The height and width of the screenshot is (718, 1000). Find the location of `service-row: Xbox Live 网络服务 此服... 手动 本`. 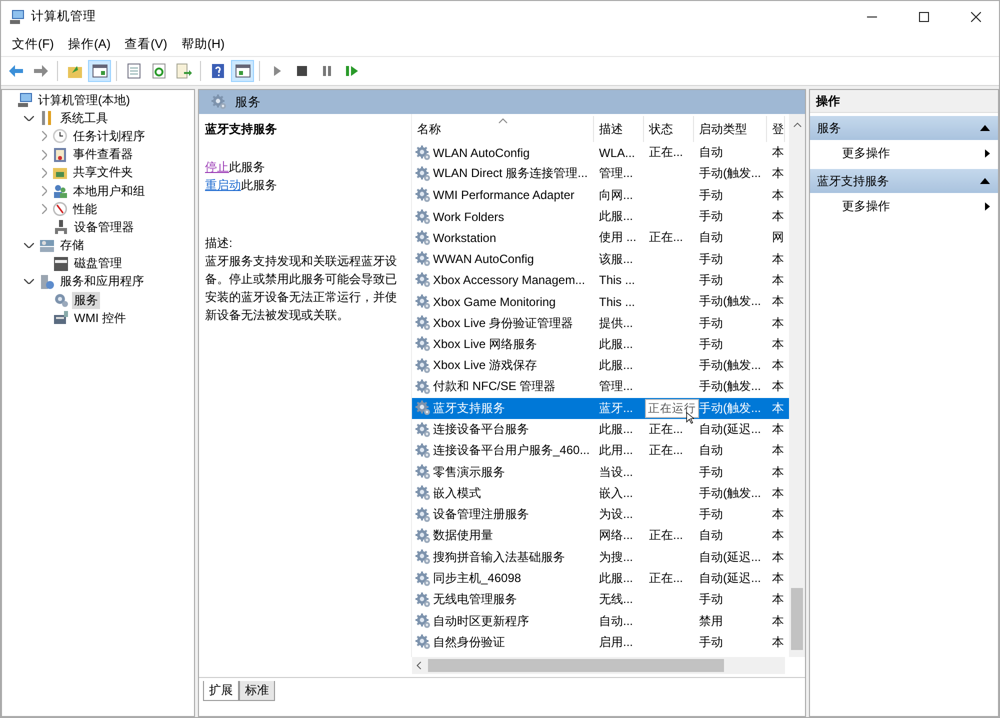

service-row: Xbox Live 网络服务 此服... 手动 本 is located at coordinates (600, 344).